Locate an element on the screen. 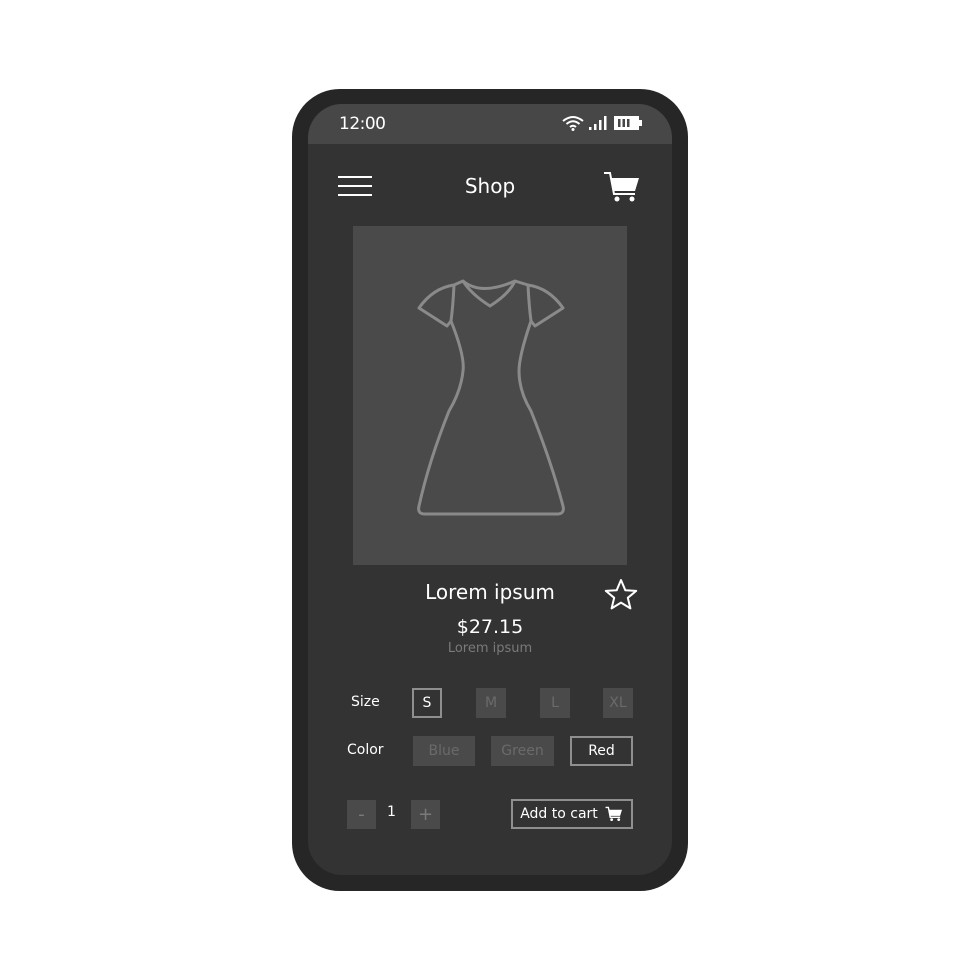 The image size is (980, 980). add-to-cart-button: Add to cart is located at coordinates (572, 814).